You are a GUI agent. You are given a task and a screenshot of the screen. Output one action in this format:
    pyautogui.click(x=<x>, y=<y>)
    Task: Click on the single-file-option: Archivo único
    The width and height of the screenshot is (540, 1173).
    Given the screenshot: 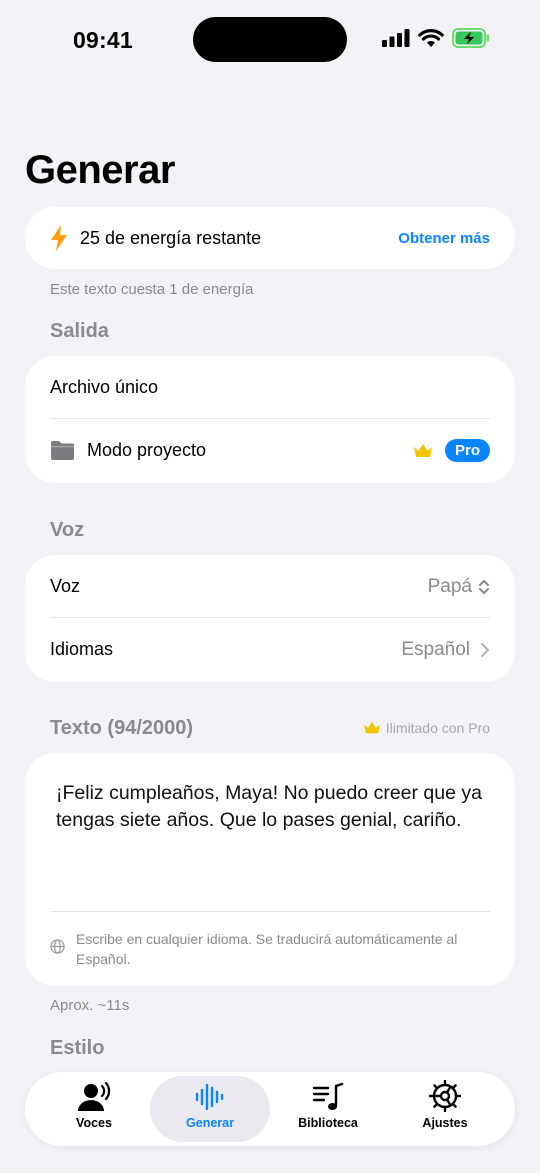 What is the action you would take?
    pyautogui.click(x=270, y=387)
    